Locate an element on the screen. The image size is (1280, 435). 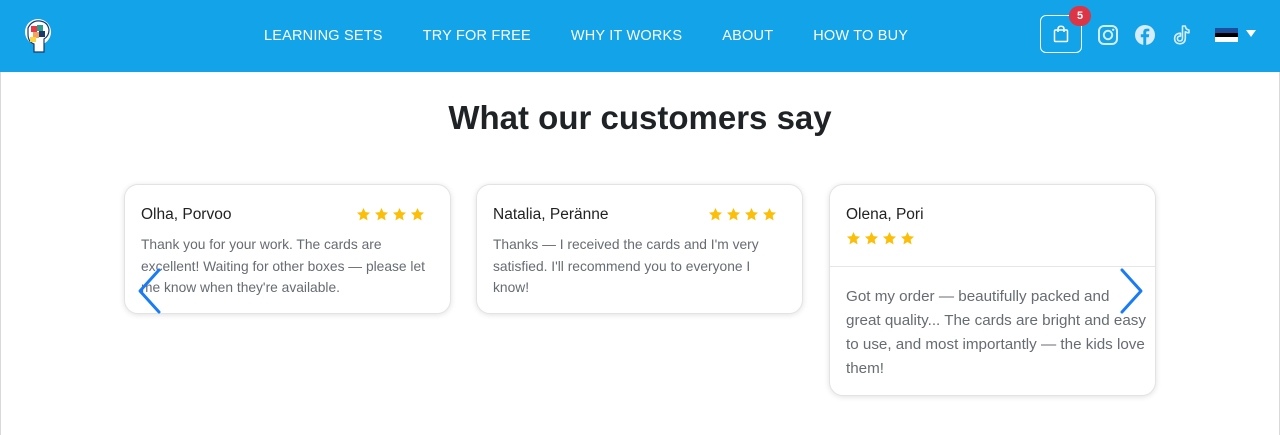
reviewer-name: Natalia, Peränne is located at coordinates (551, 214).